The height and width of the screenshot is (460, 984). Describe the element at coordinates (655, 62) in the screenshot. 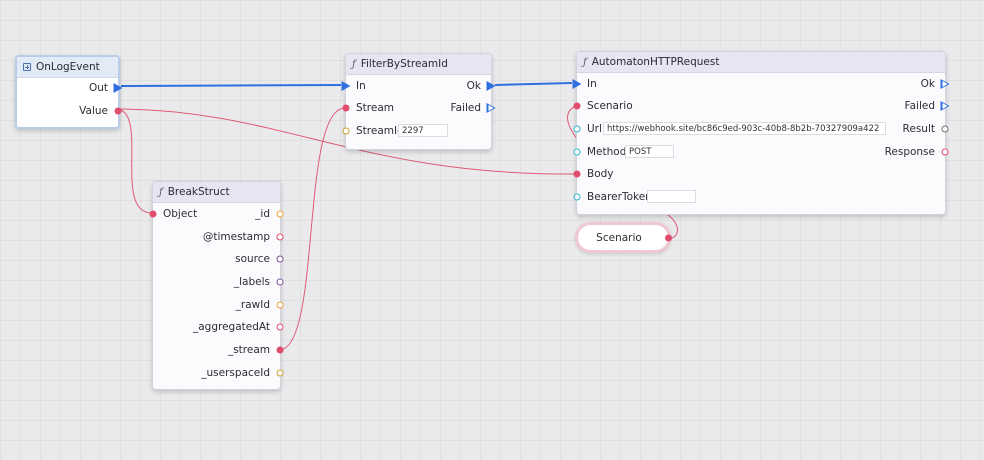

I see `node-title: AutomatonHTTPRequest` at that location.